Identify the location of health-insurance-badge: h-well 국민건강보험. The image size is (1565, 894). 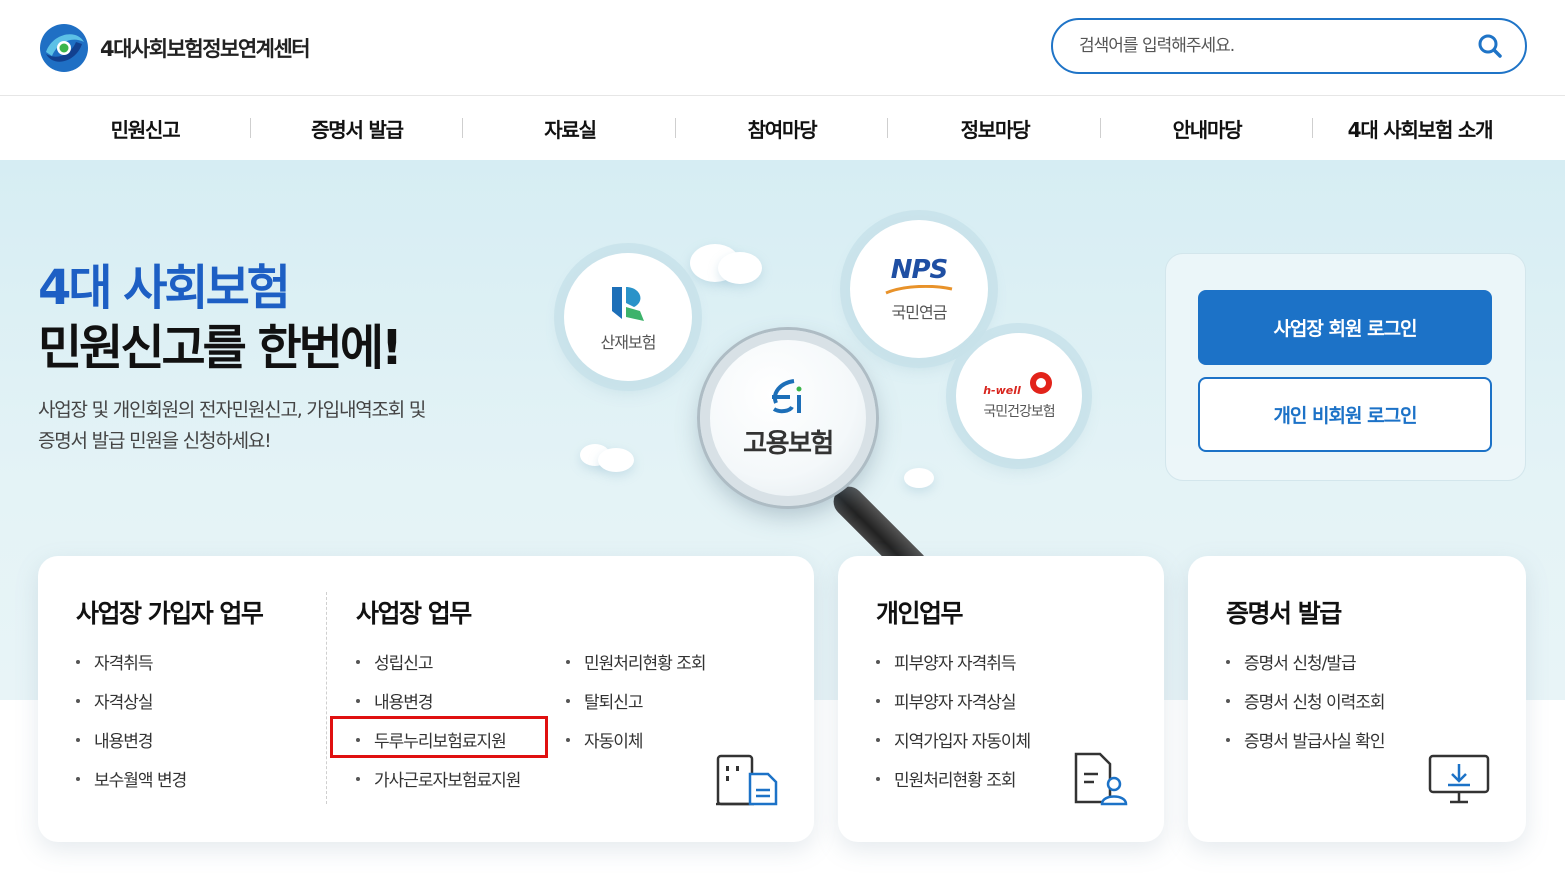
(1019, 396).